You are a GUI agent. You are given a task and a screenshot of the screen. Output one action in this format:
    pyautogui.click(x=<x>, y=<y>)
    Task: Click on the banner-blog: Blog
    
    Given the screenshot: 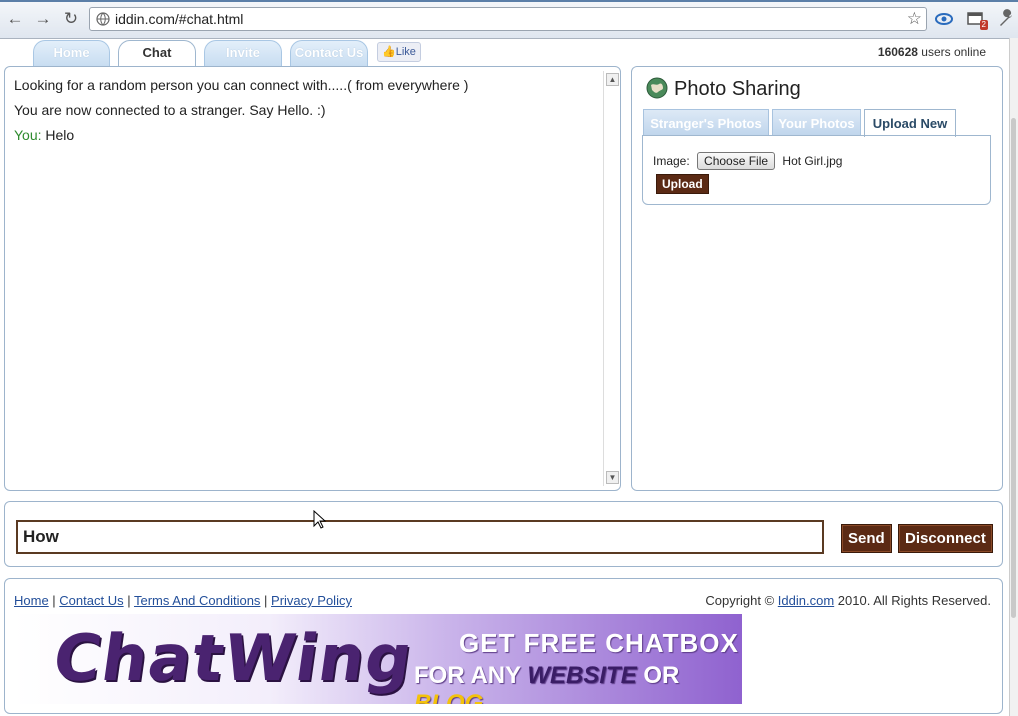 What is the action you would take?
    pyautogui.click(x=449, y=697)
    